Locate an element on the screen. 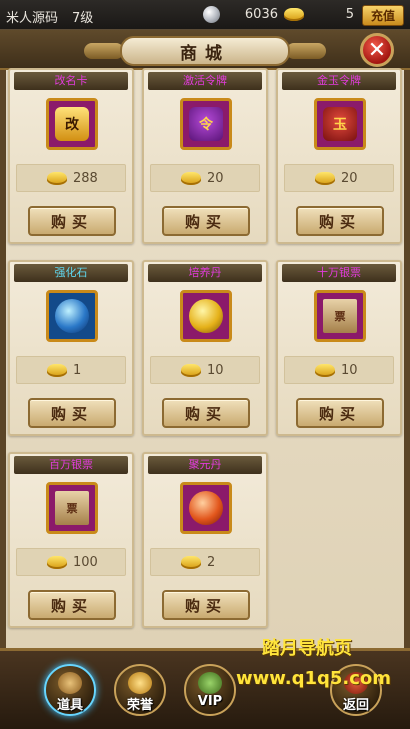  item-name: 培养丹 is located at coordinates (205, 273).